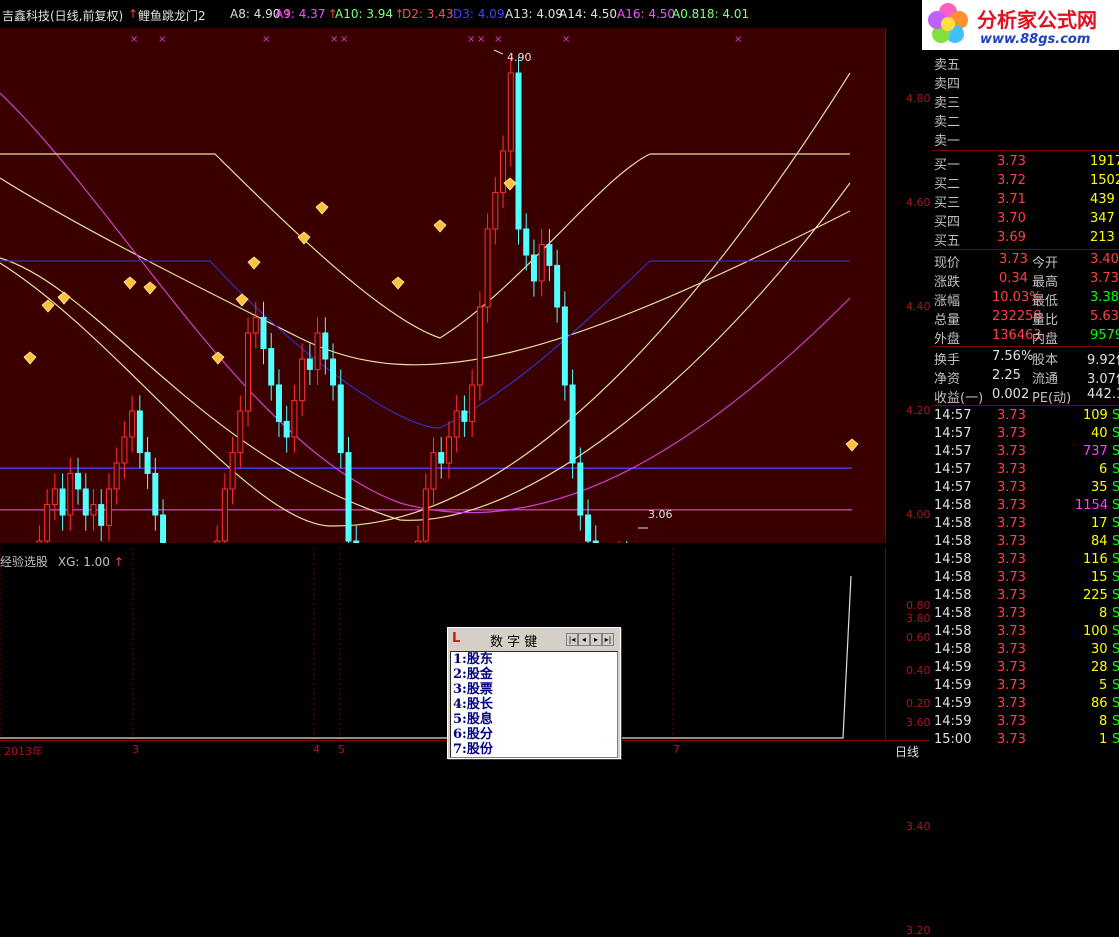  What do you see at coordinates (534, 749) in the screenshot?
I see `keypad-item: 7:股份` at bounding box center [534, 749].